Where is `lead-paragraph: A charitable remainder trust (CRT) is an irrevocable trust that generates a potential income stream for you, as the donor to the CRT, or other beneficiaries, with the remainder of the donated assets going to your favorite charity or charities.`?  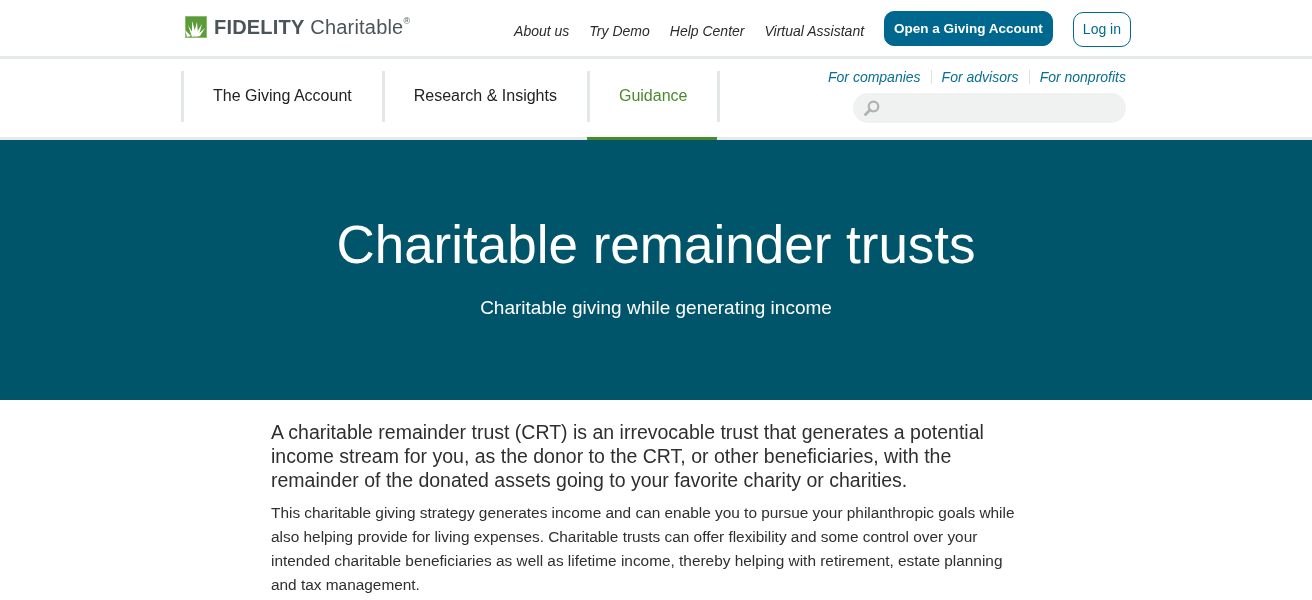 lead-paragraph: A charitable remainder trust (CRT) is an irrevocable trust that generates a potential income stream for you, as the donor to the CRT, or other beneficiaries, with the remainder of the donated assets going to your favorite charity or charities. is located at coordinates (628, 456).